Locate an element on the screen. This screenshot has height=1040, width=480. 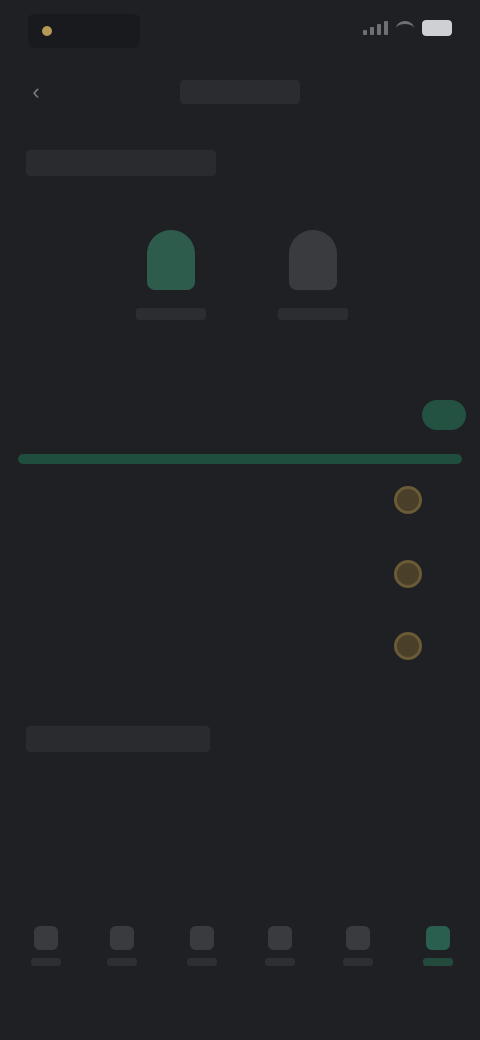
list-icon is located at coordinates (202, 938).